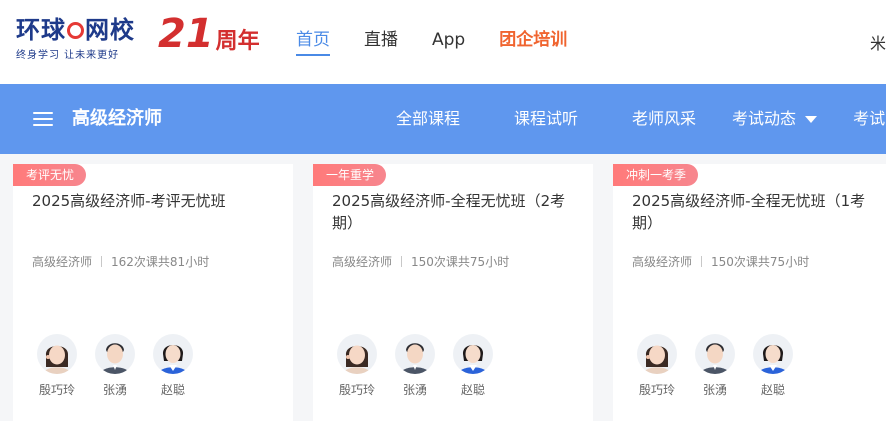 This screenshot has height=421, width=886. Describe the element at coordinates (381, 42) in the screenshot. I see `top-nav-live: 直播` at that location.